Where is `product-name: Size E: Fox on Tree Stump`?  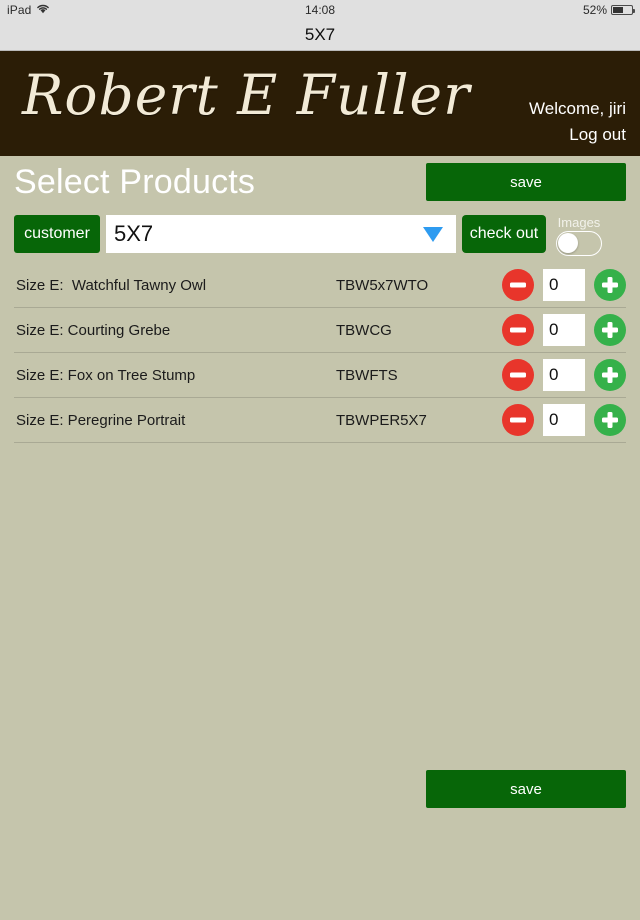 product-name: Size E: Fox on Tree Stump is located at coordinates (106, 375).